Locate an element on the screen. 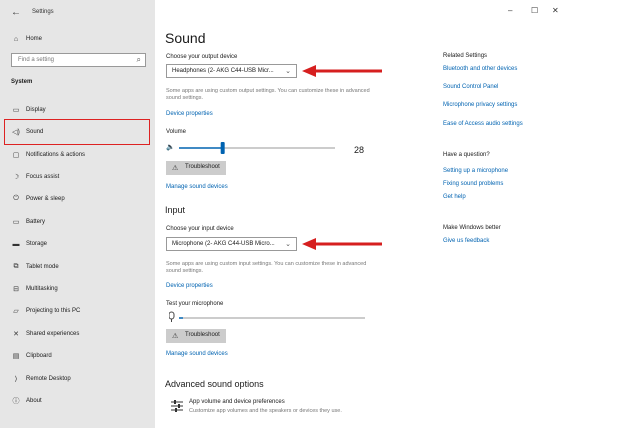 Image resolution: width=632 pixels, height=428 pixels. annotation-highlight-box is located at coordinates (77, 132).